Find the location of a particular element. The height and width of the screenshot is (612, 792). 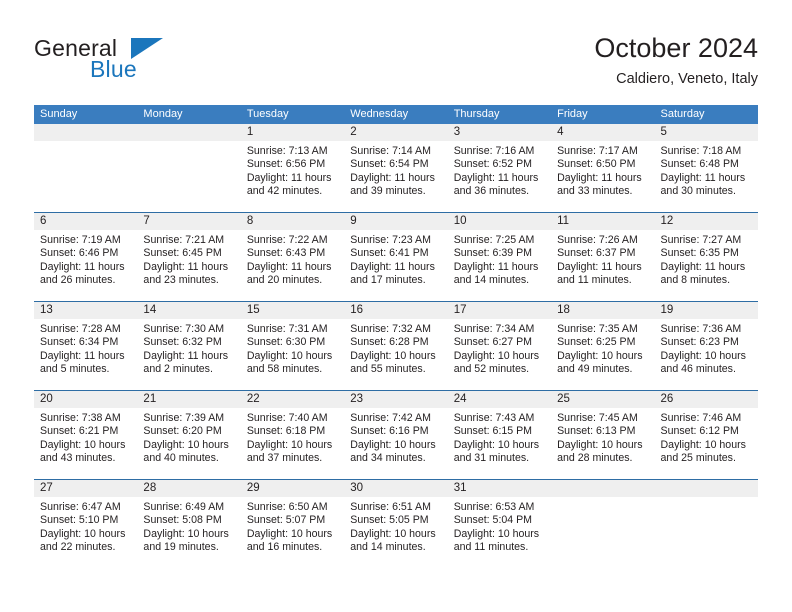

day-number-band: 6 7 8 9 10 11 12 is located at coordinates (396, 221).